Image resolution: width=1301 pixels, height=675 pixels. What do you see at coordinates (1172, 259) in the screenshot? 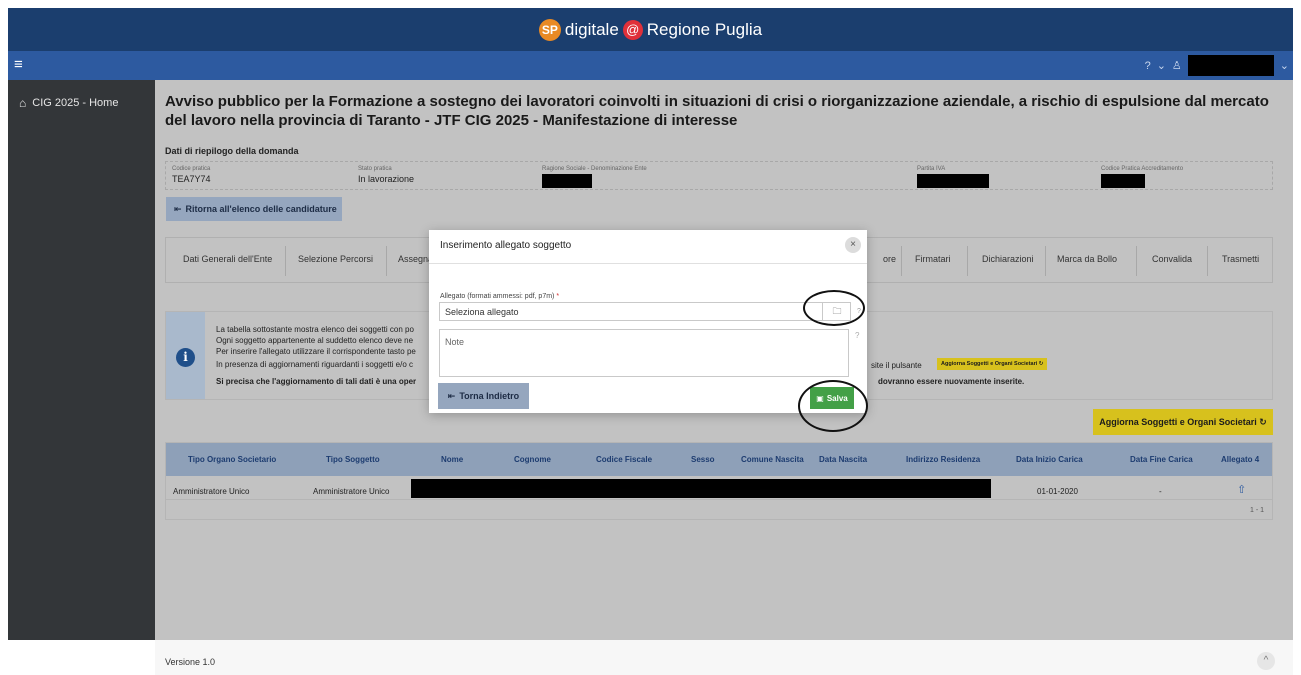
I see `tab-convalida: Convalida` at bounding box center [1172, 259].